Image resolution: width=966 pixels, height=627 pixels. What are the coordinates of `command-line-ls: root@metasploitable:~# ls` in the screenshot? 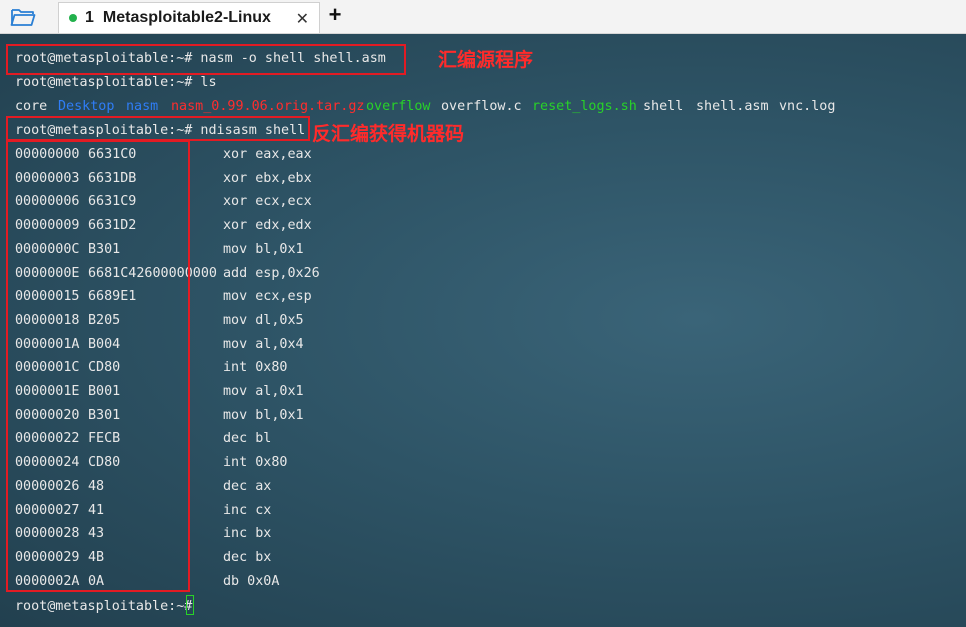 It's located at (116, 82).